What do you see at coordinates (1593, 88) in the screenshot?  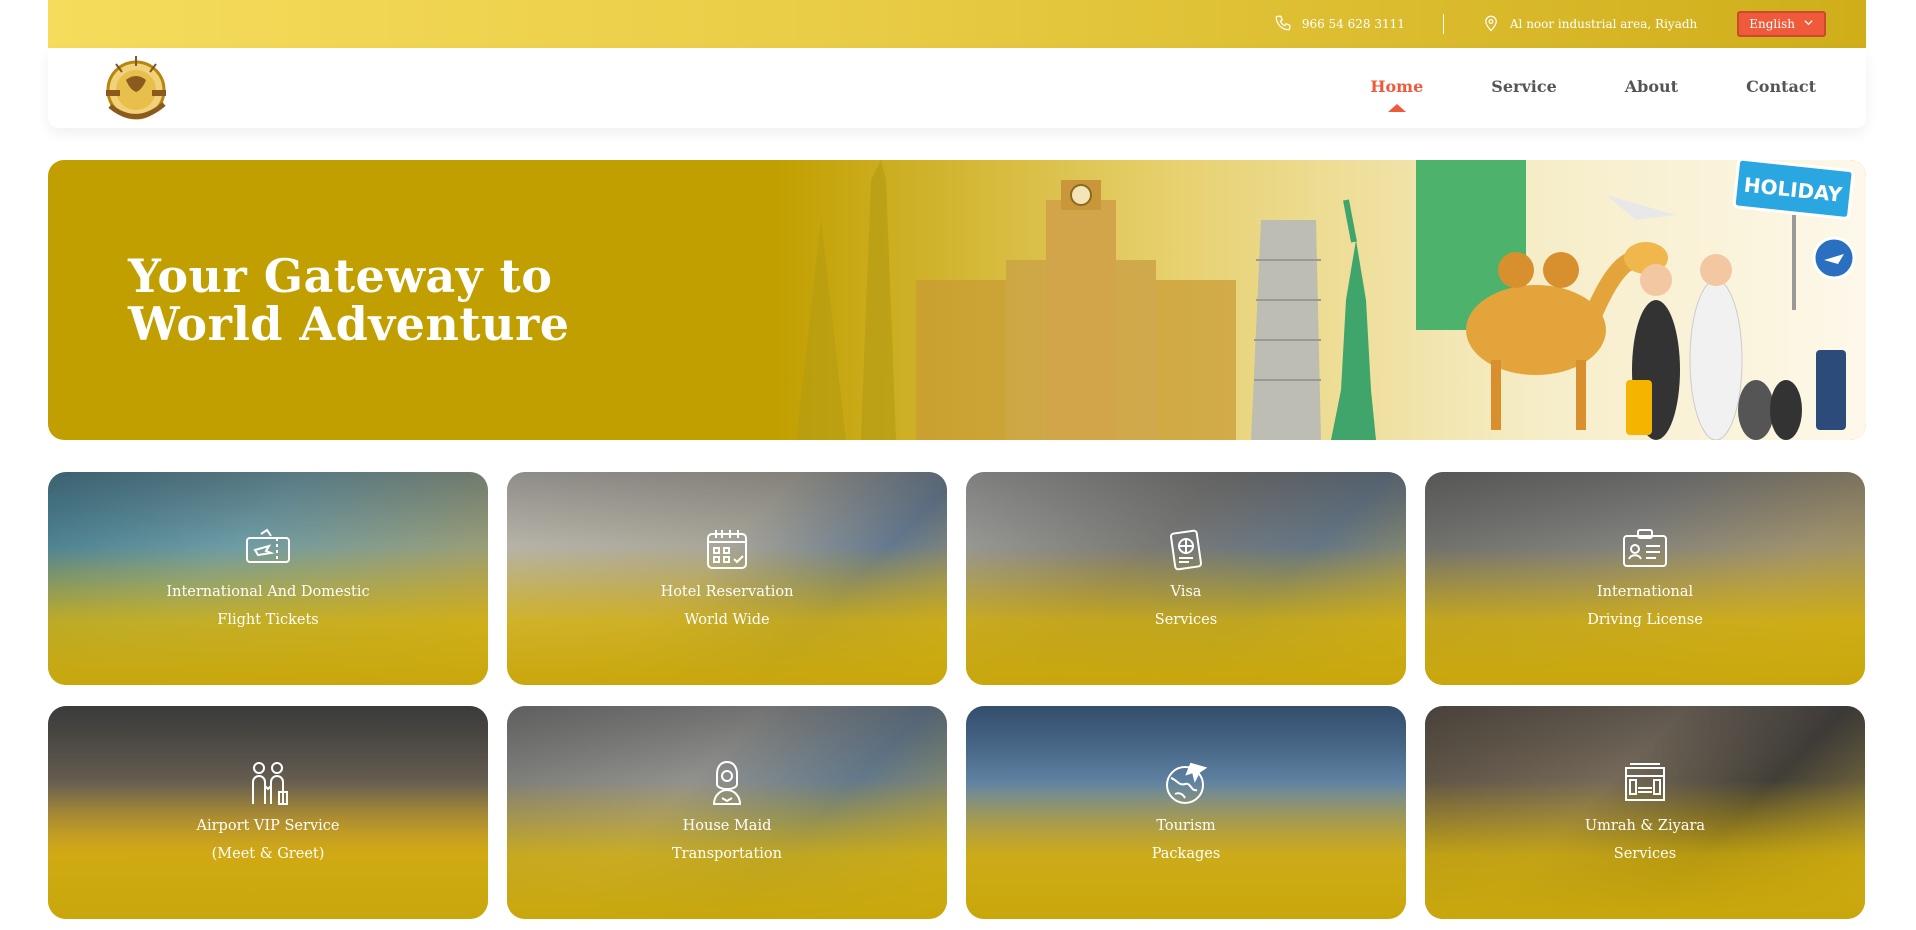 I see `main-nav: Home Service About Contact` at bounding box center [1593, 88].